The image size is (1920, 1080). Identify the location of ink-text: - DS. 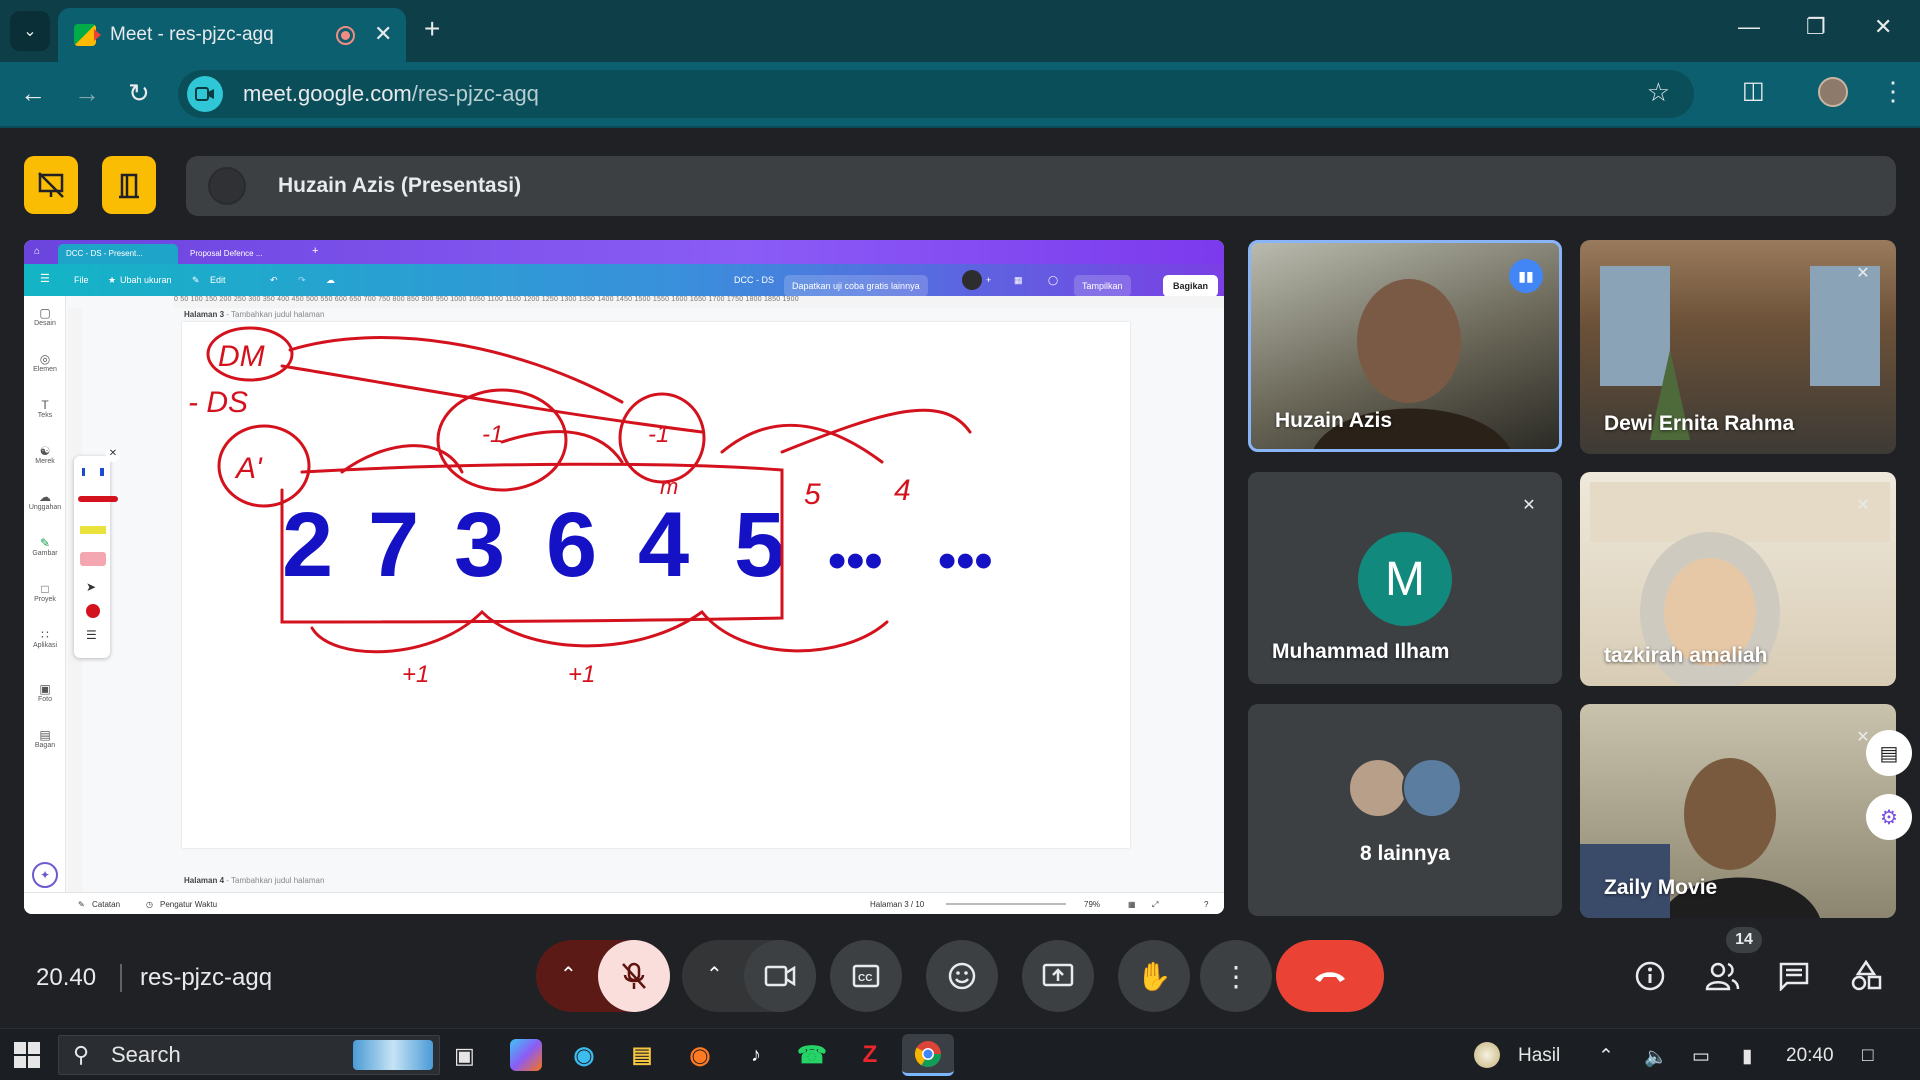
(218, 402).